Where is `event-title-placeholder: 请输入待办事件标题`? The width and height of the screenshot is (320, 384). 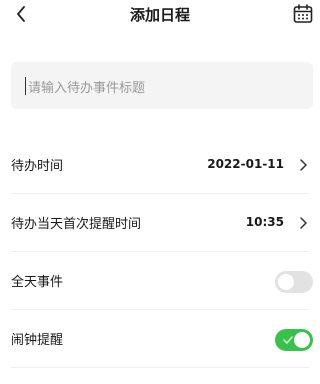 event-title-placeholder: 请输入待办事件标题 is located at coordinates (87, 88).